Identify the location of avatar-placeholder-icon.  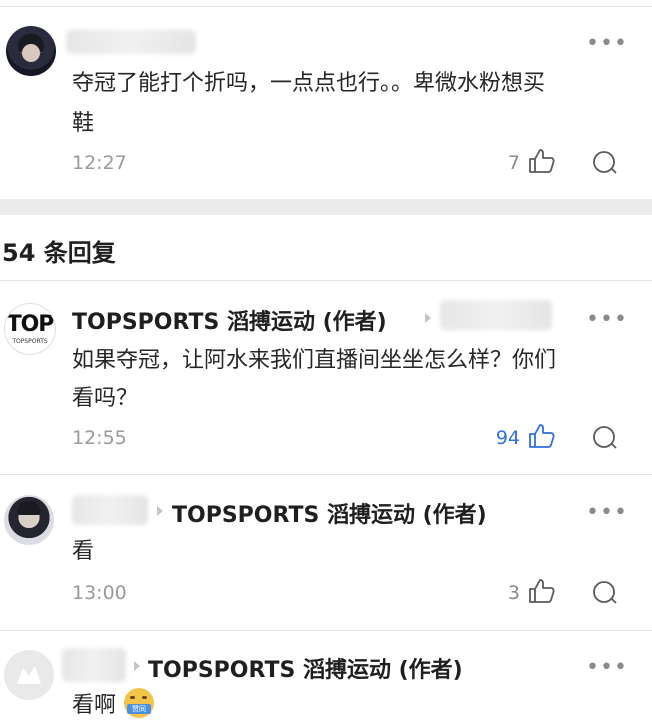
(29, 675).